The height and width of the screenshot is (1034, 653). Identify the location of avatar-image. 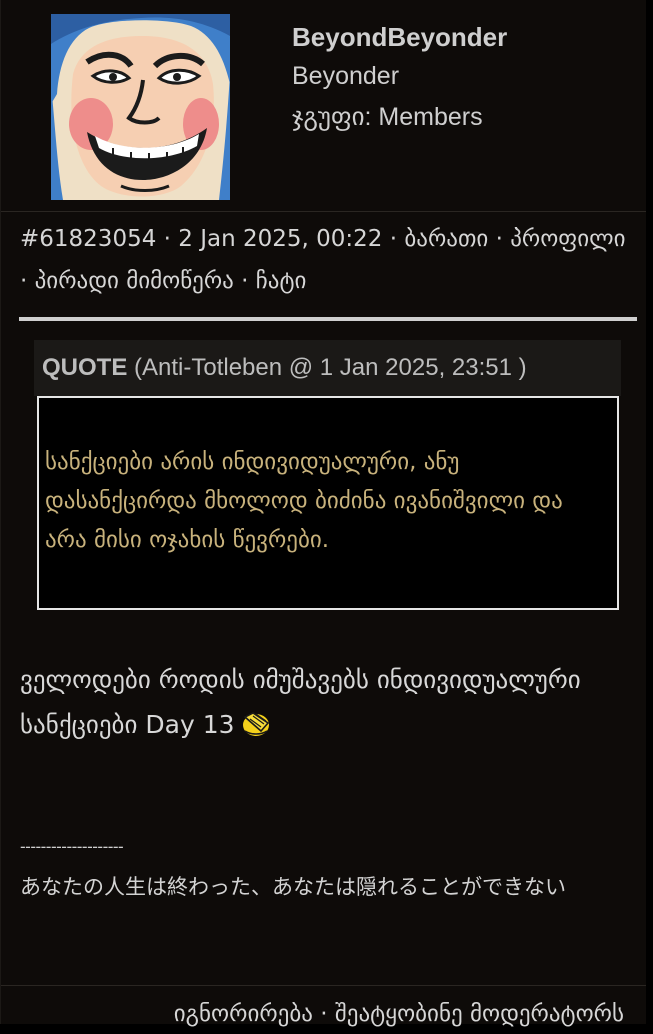
(140, 107).